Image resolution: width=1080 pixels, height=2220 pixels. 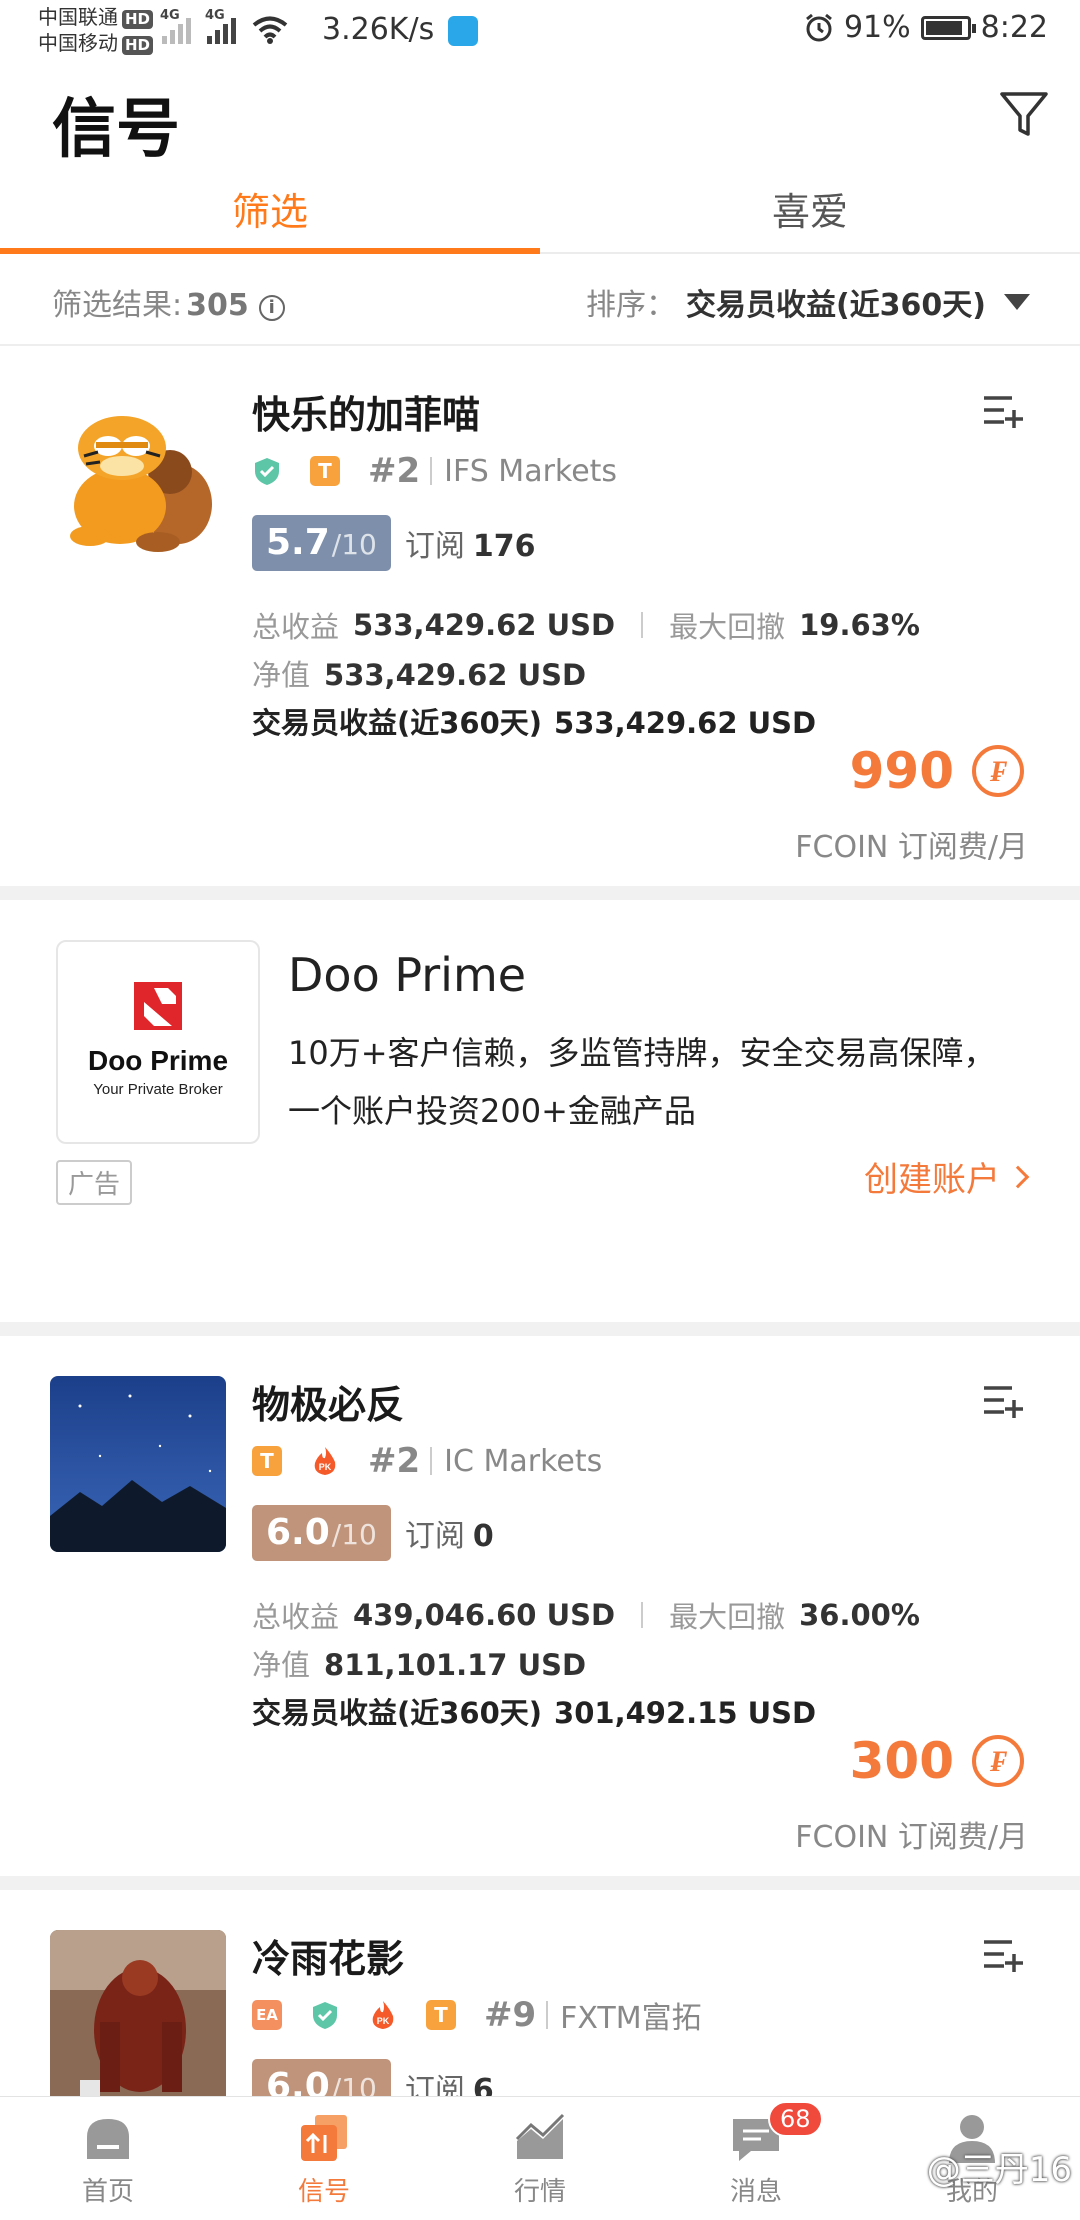 What do you see at coordinates (484, 1615) in the screenshot?
I see `total-profit: 439,046.60 USD` at bounding box center [484, 1615].